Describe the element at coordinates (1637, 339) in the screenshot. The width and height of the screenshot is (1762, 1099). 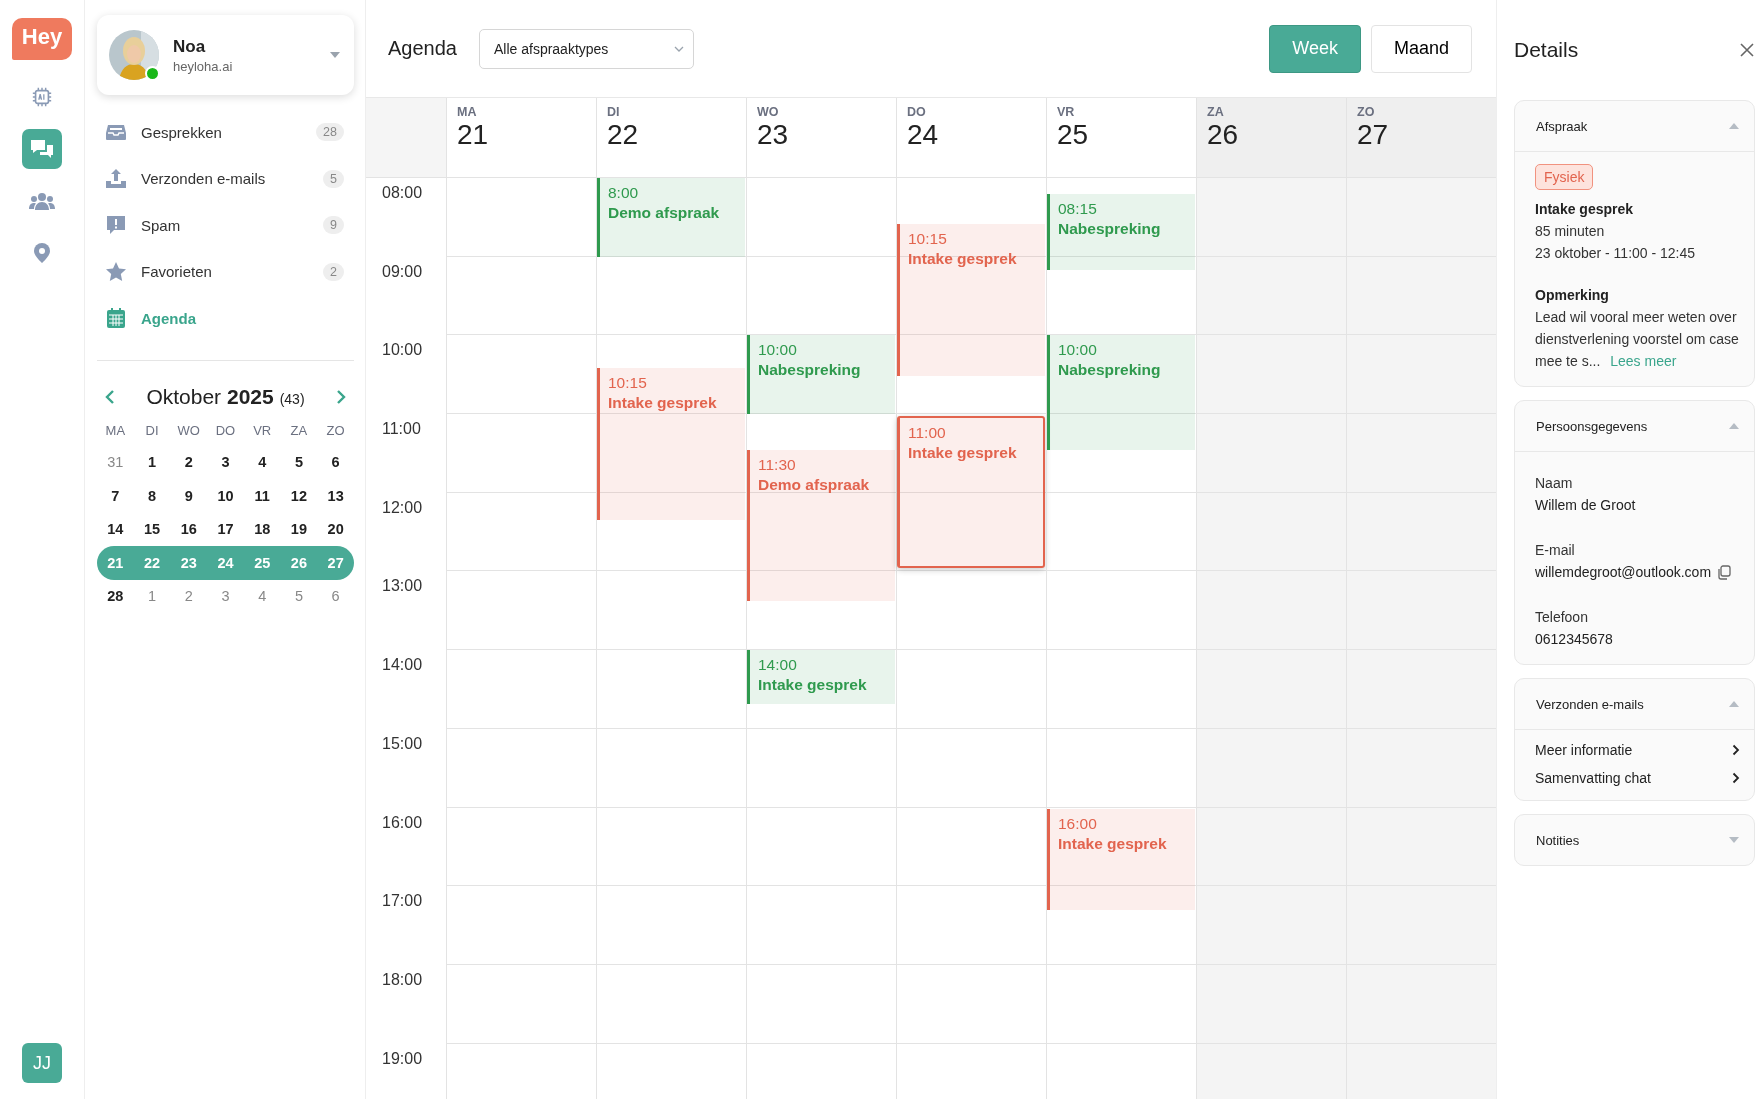
I see `note-text: Lead wil vooral meer weten over dienstverlening voorstel om case mee te s... Lees meer` at that location.